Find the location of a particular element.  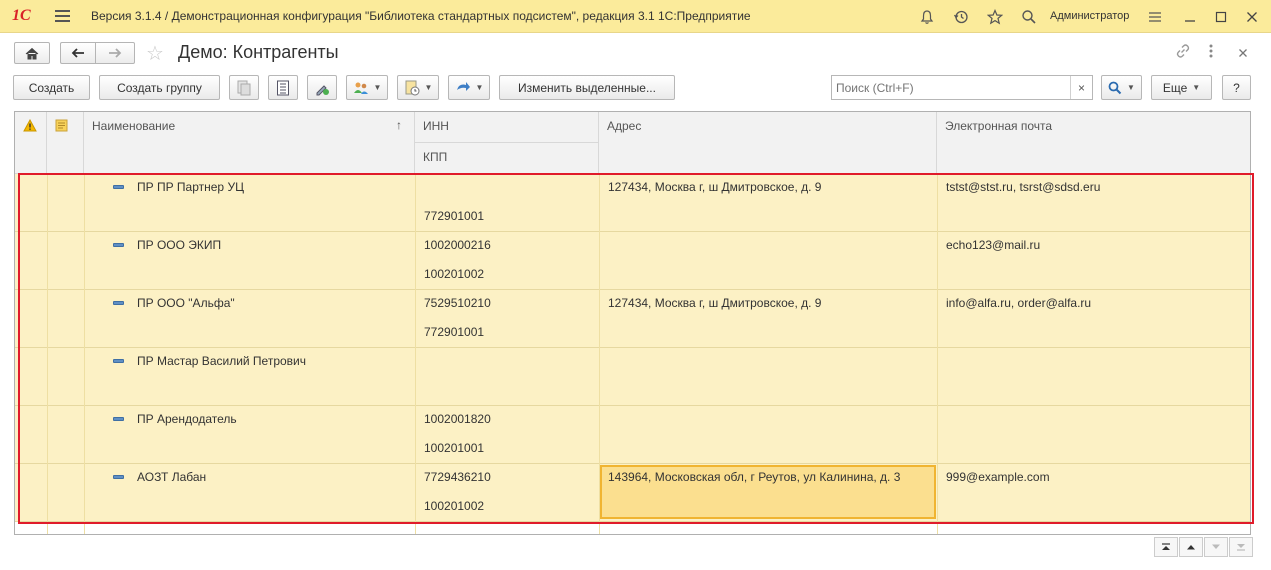

column-header-email: Электронная почта is located at coordinates (1093, 143).